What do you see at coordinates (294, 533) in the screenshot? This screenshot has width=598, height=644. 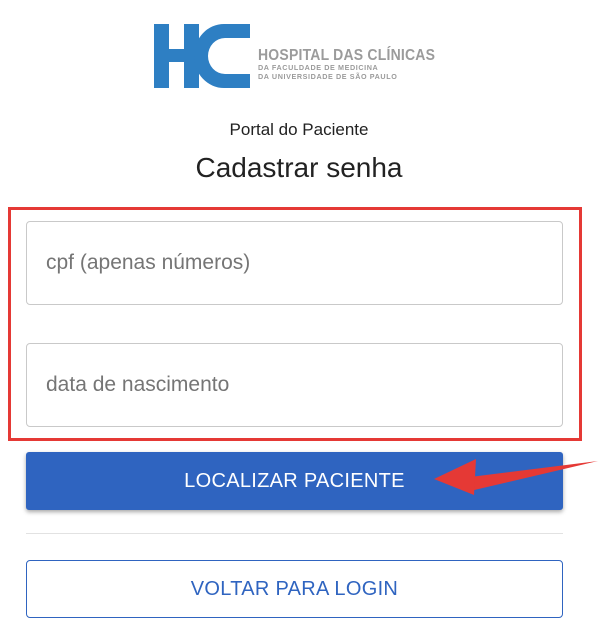 I see `divider` at bounding box center [294, 533].